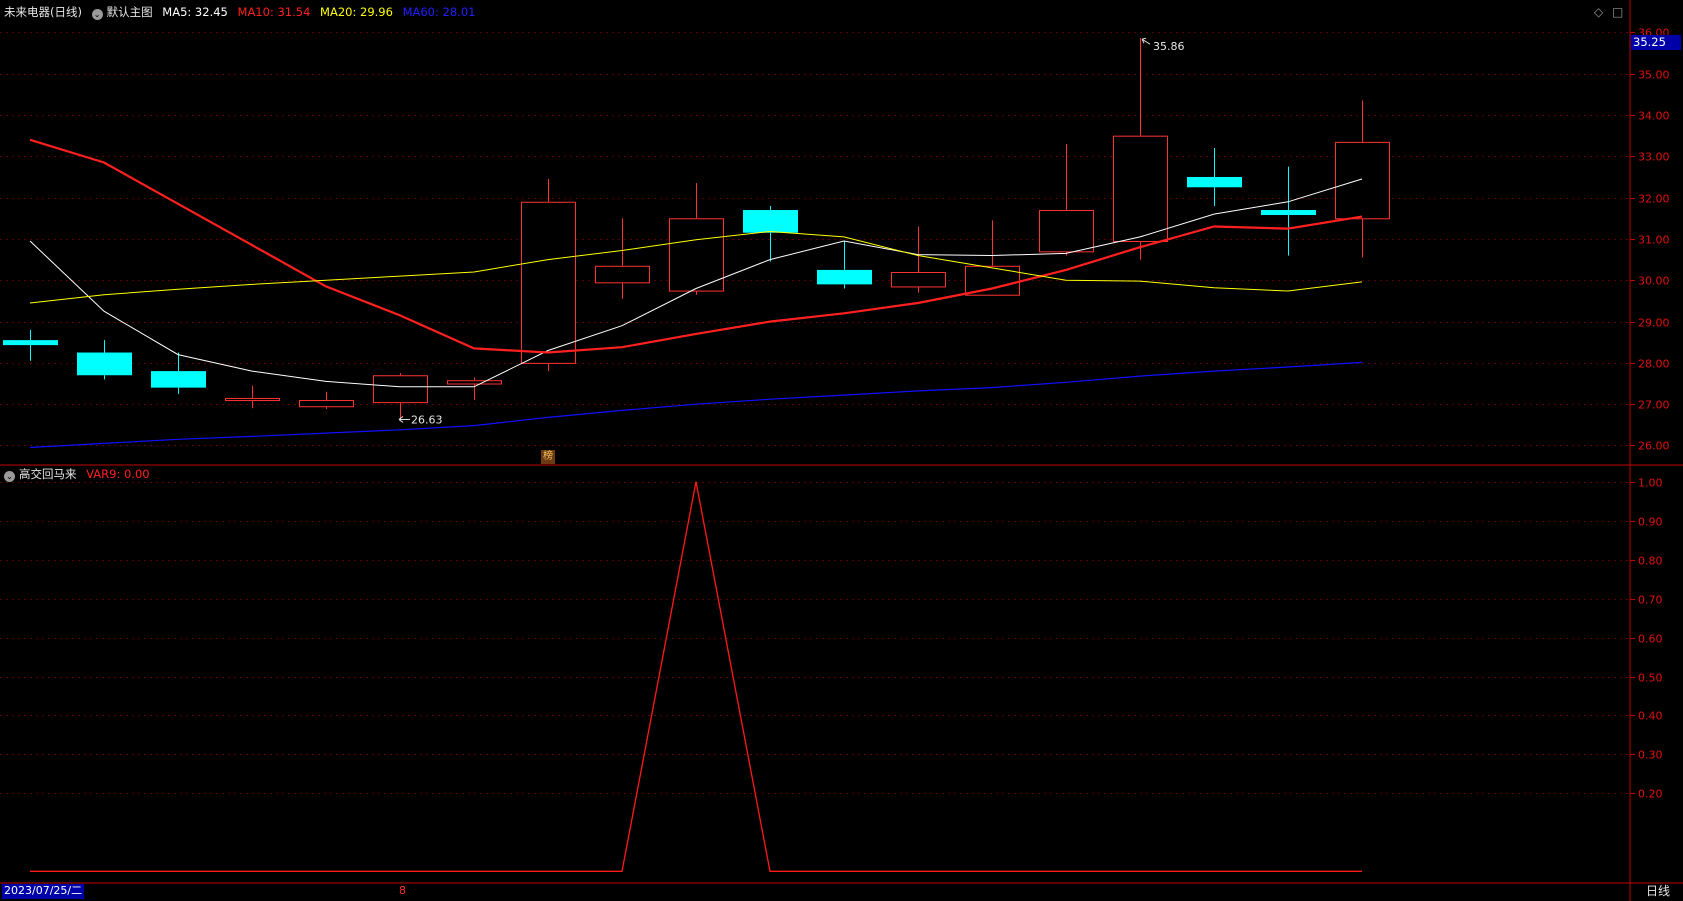 This screenshot has width=1683, height=901. I want to click on ma20-label: MA20: 29.96, so click(356, 12).